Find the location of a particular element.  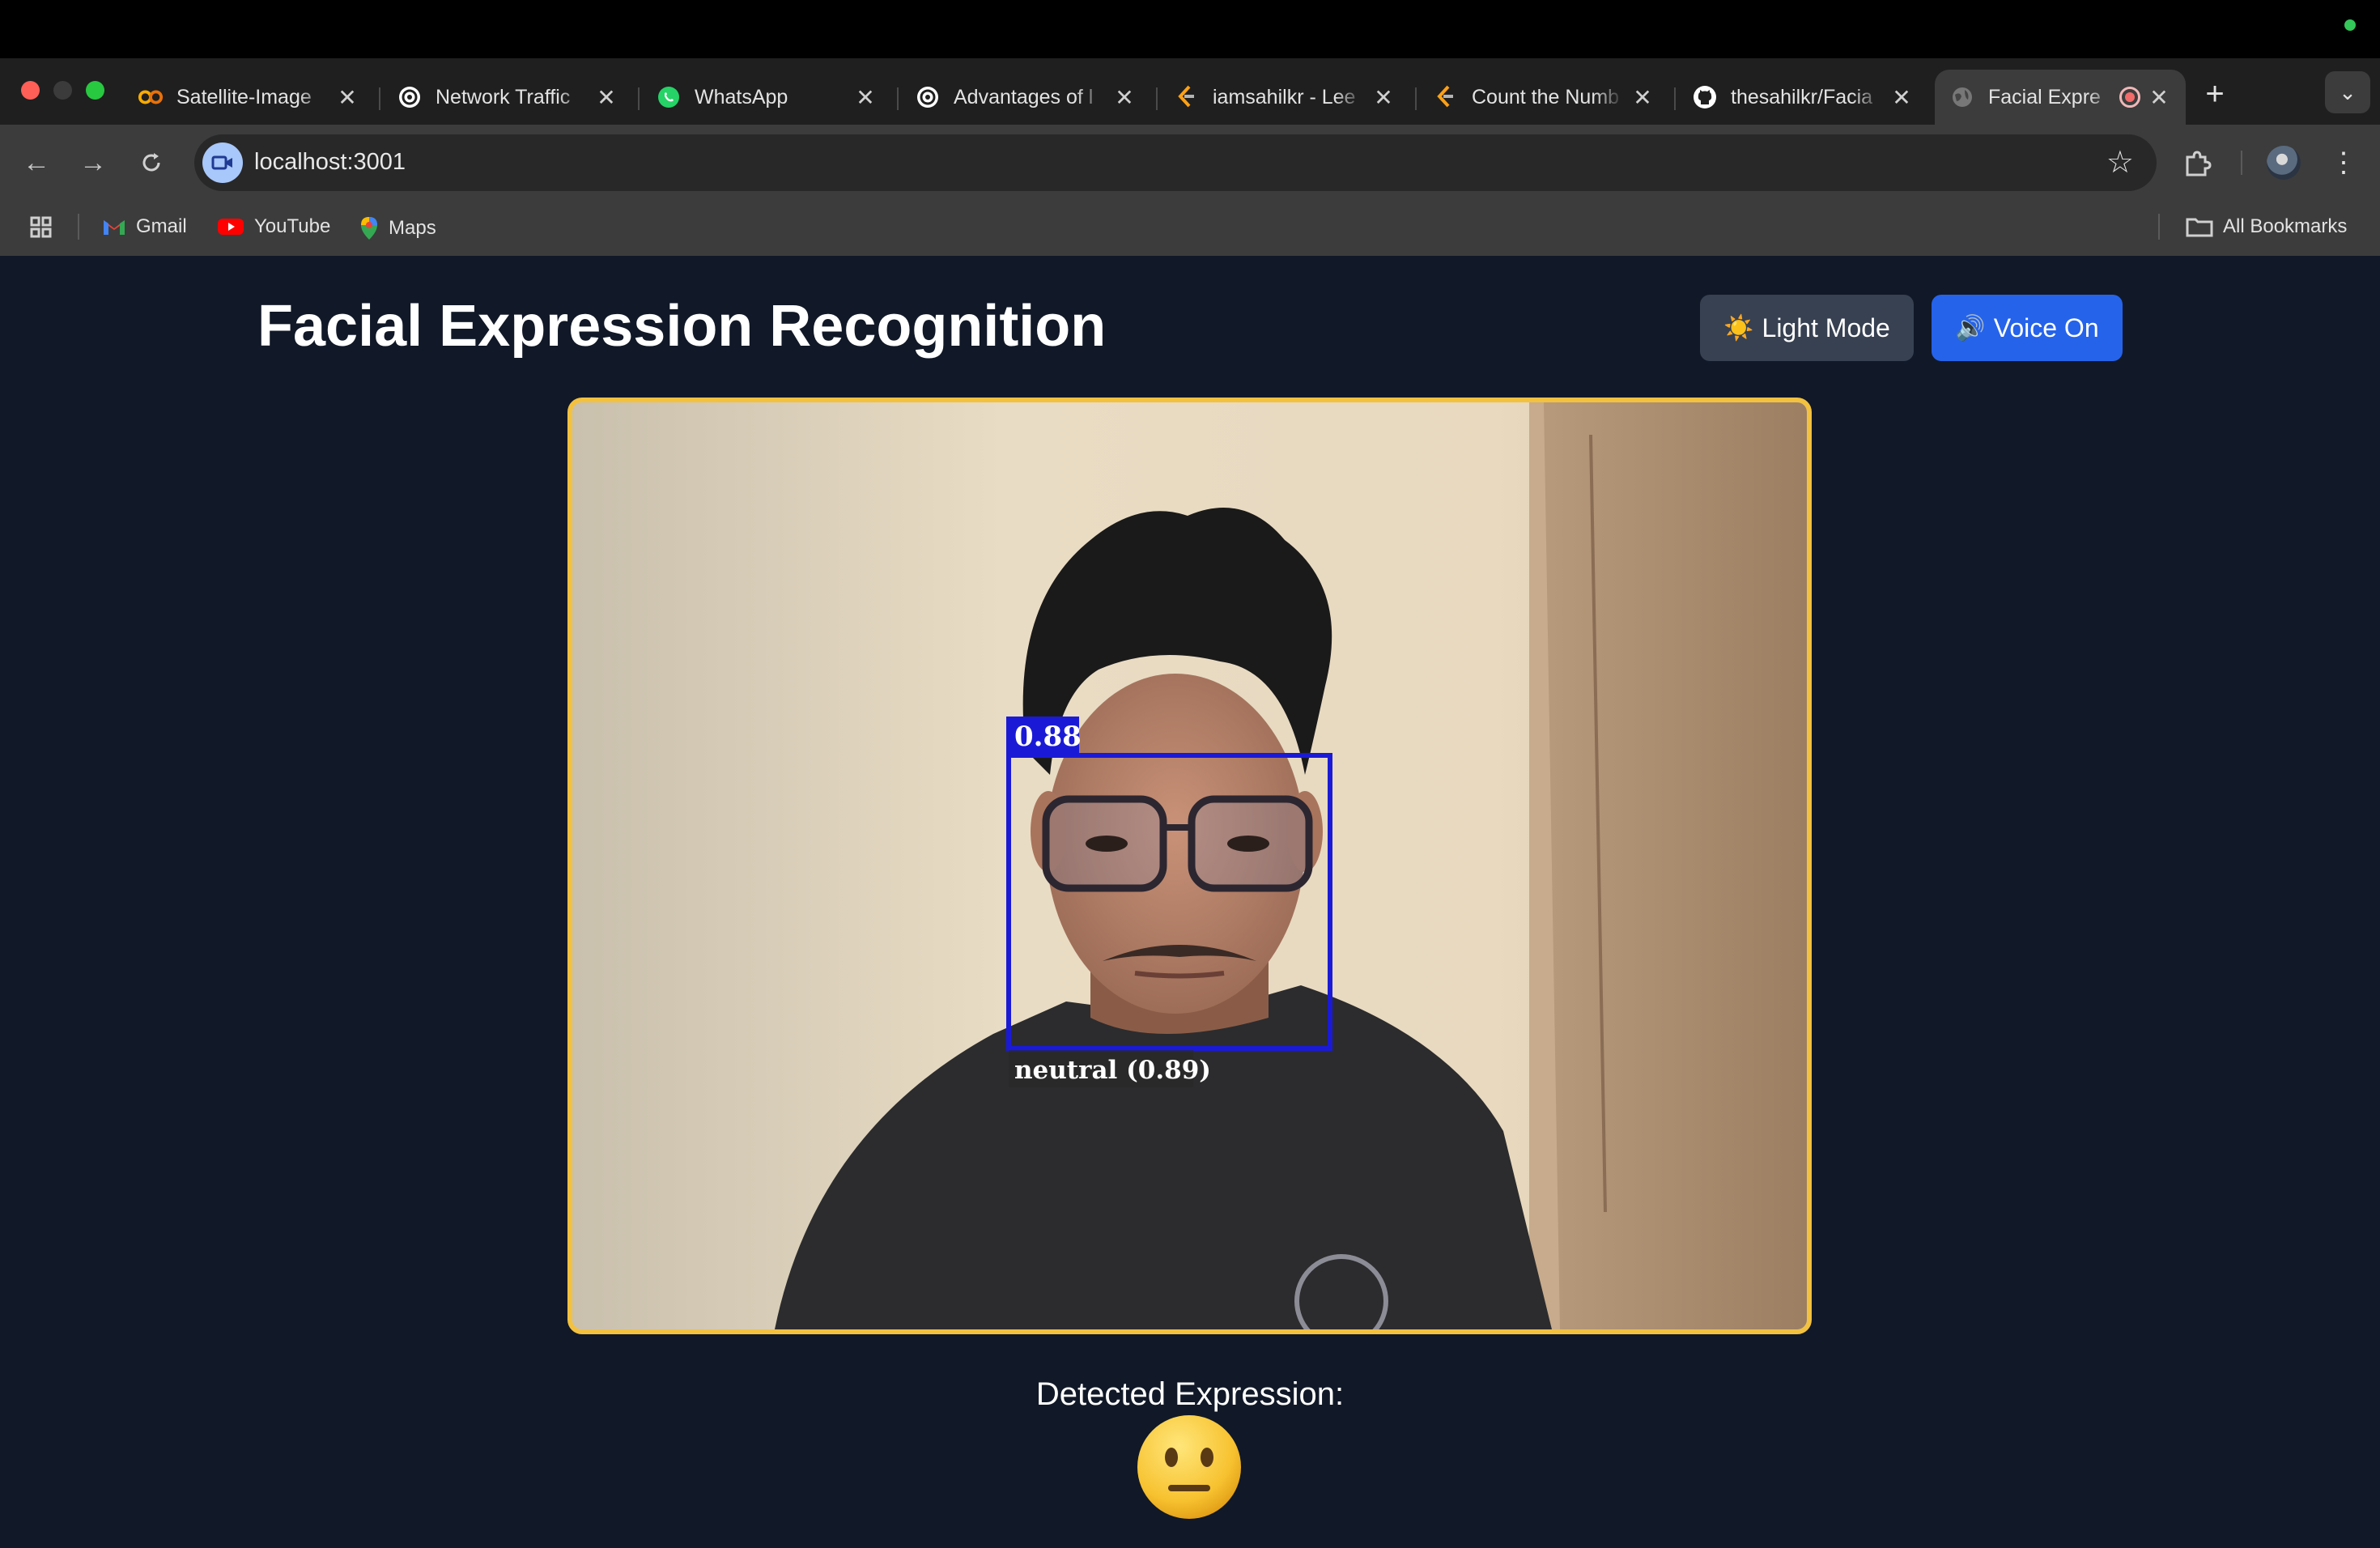

recording-icon is located at coordinates (2129, 97).